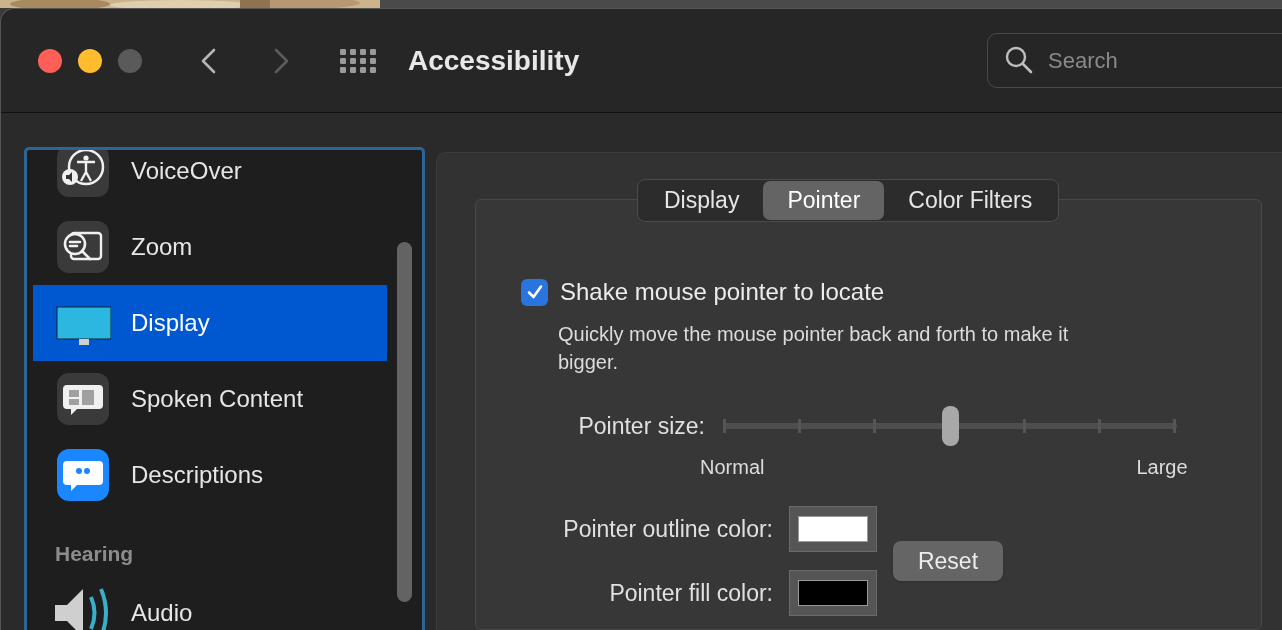 This screenshot has width=1282, height=630. Describe the element at coordinates (494, 60) in the screenshot. I see `window-title: Accessibility` at that location.